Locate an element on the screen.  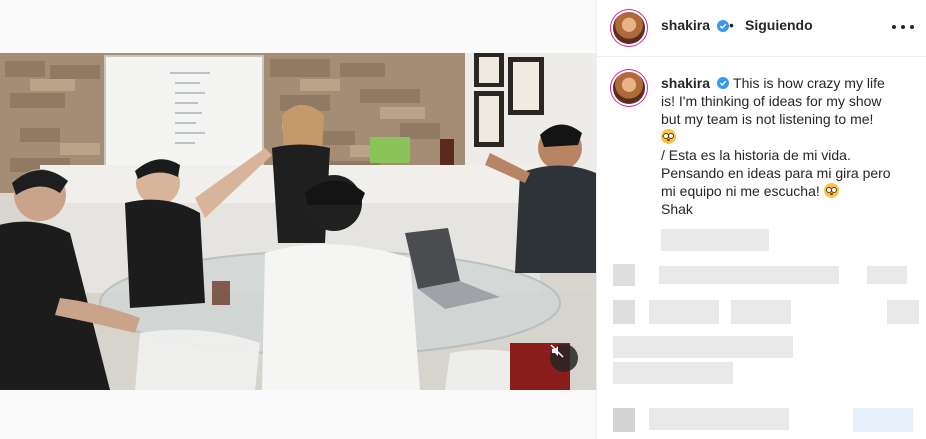
caption-line: mi equipo ni me escucha! is located at coordinates (740, 191).